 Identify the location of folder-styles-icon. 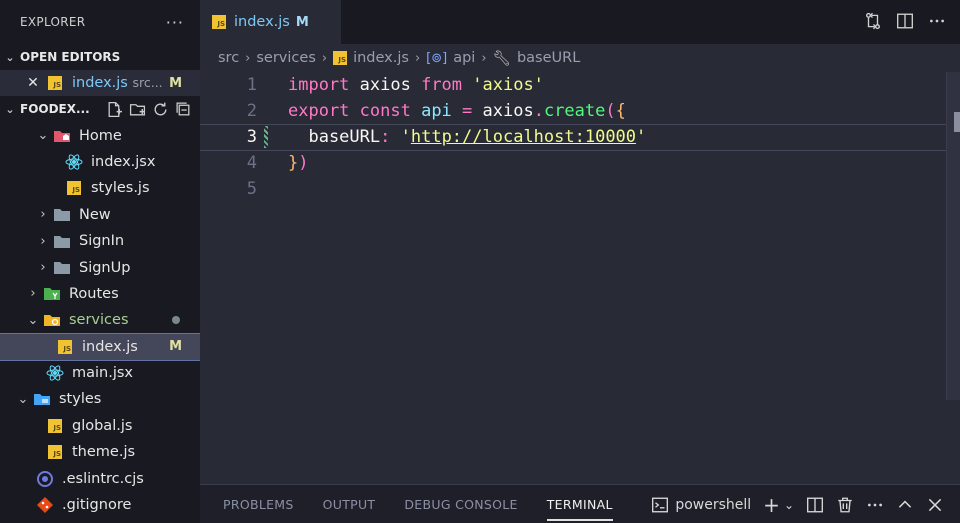
(42, 399).